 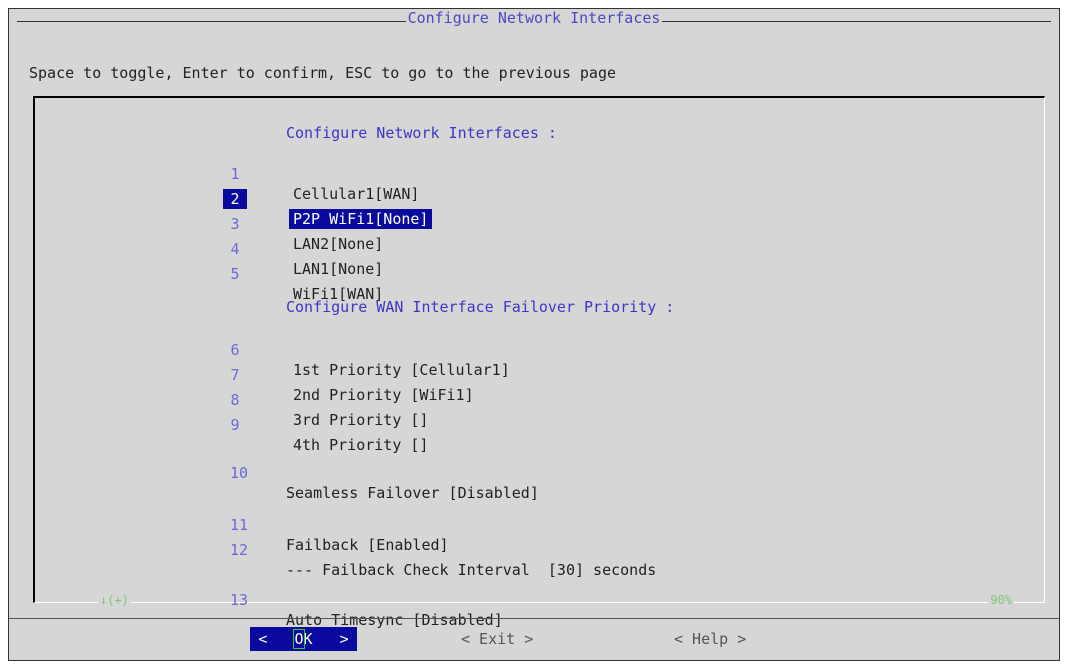 I want to click on menu-item: 5 WiFi1[WAN], so click(x=209, y=273).